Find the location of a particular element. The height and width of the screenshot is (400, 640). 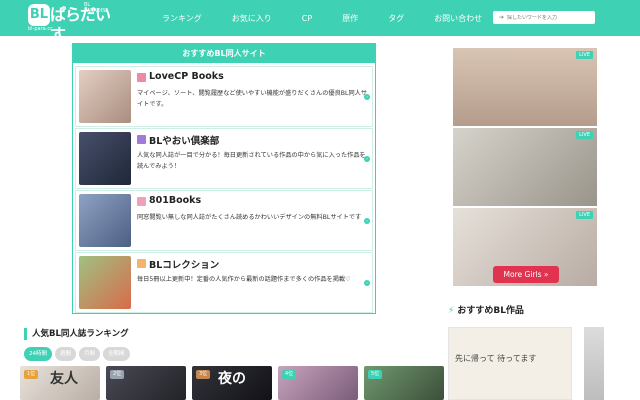

recommended-works-title: ⚡ おすすめBL作品 is located at coordinates (486, 309).